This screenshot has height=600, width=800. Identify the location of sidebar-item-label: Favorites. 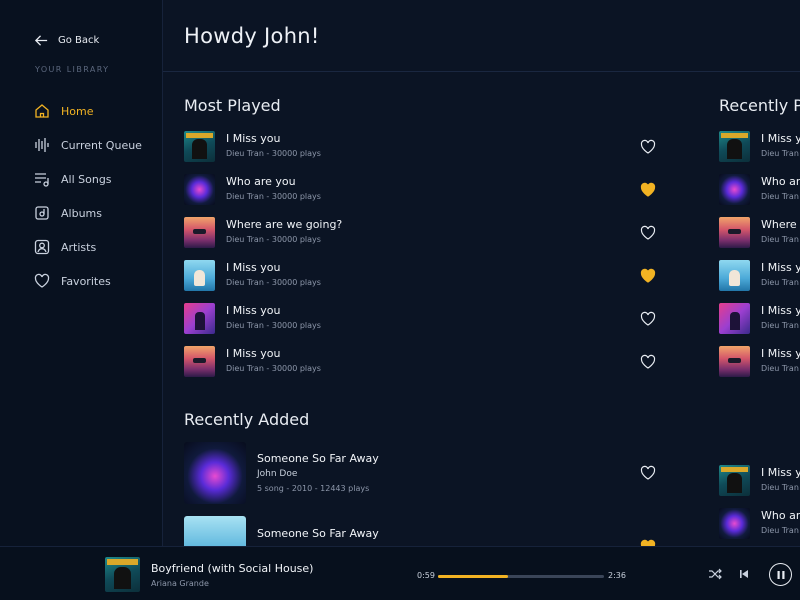
(86, 281).